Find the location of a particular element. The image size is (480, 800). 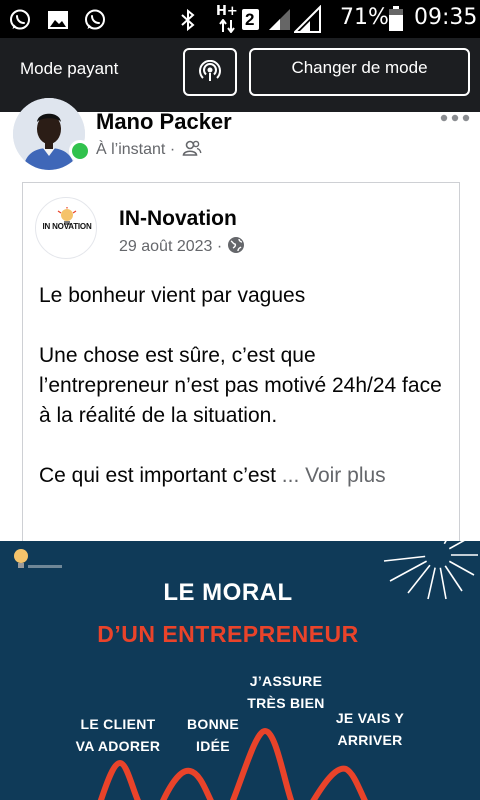

post-meta: À l’instant · is located at coordinates (149, 149).